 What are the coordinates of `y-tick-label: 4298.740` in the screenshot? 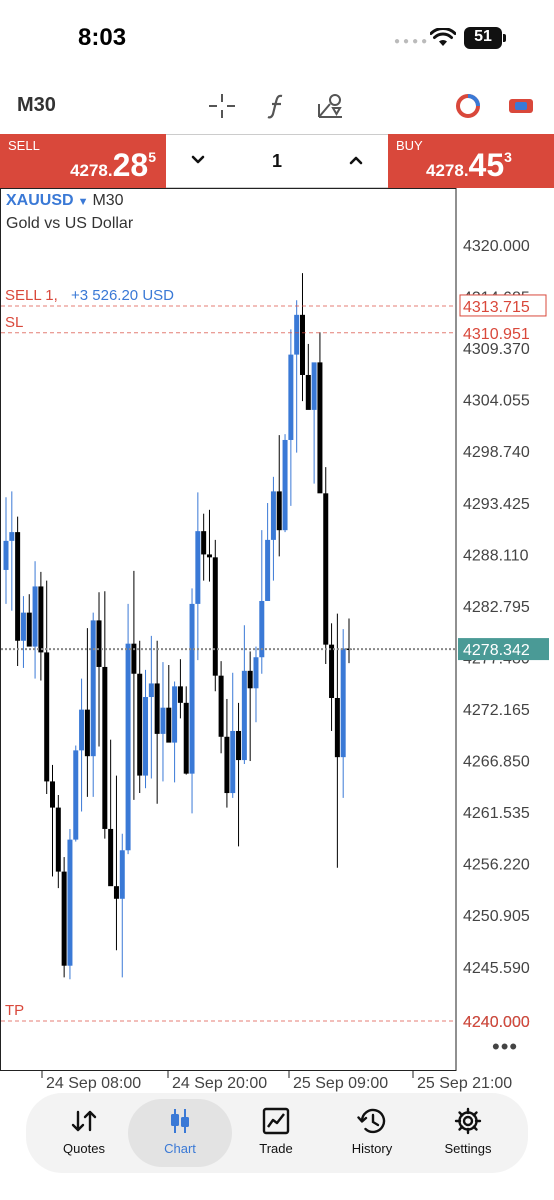 It's located at (496, 452).